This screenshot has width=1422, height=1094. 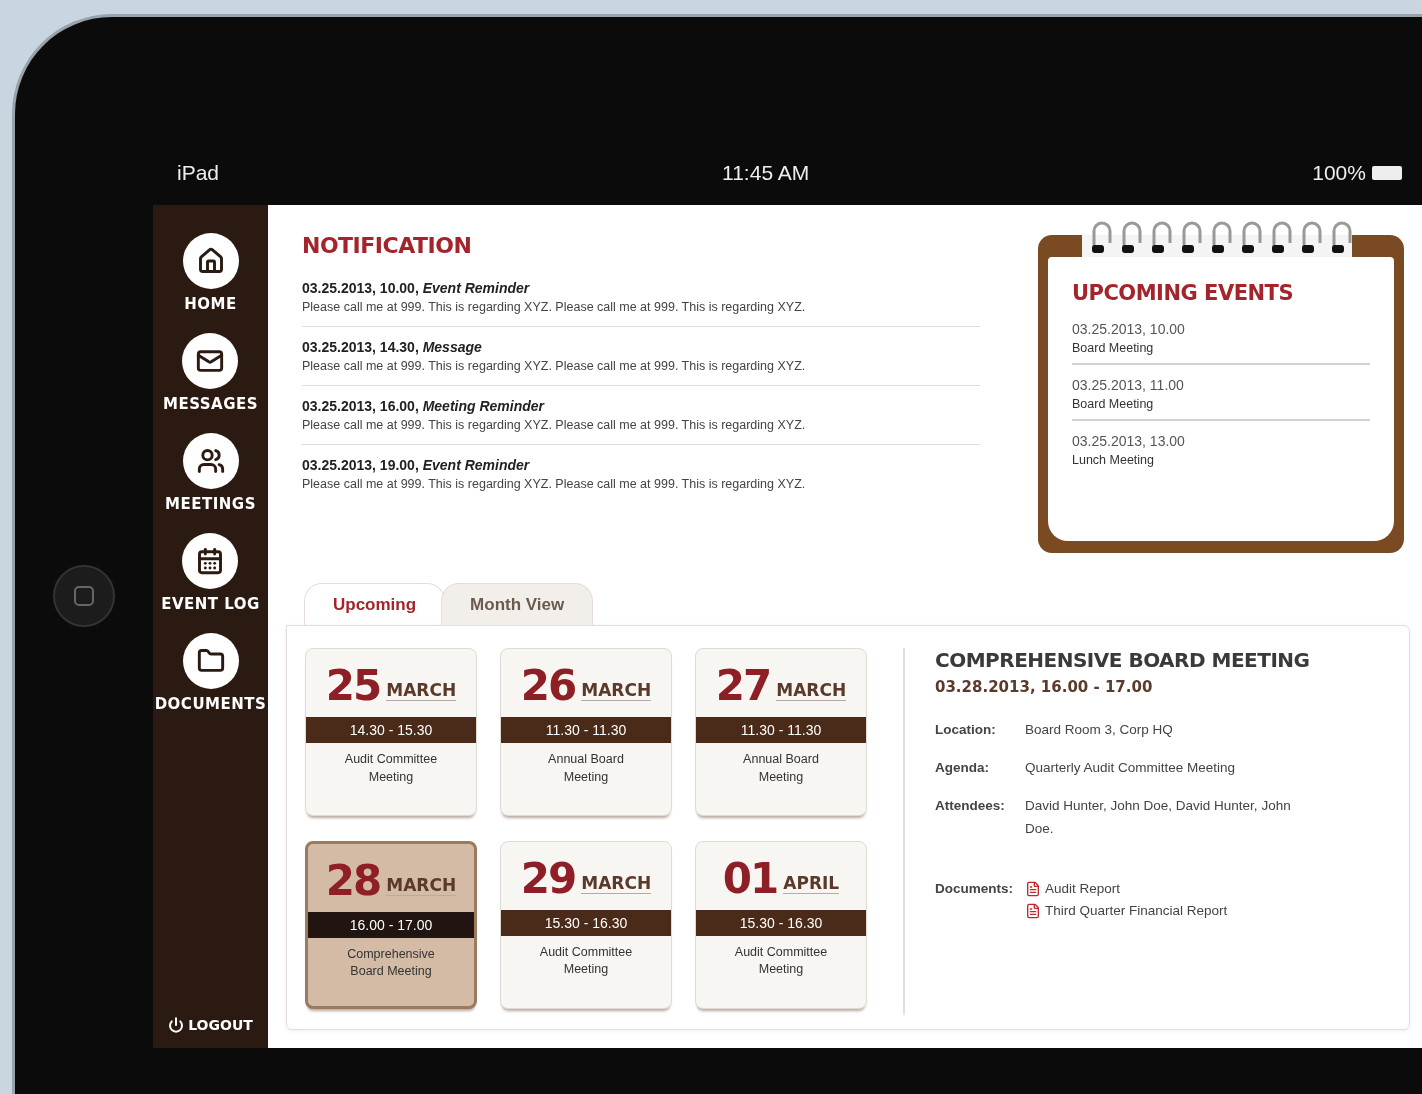 What do you see at coordinates (416, 465) in the screenshot?
I see `notification-title: 03.25.2013, 19.00, Event Reminder` at bounding box center [416, 465].